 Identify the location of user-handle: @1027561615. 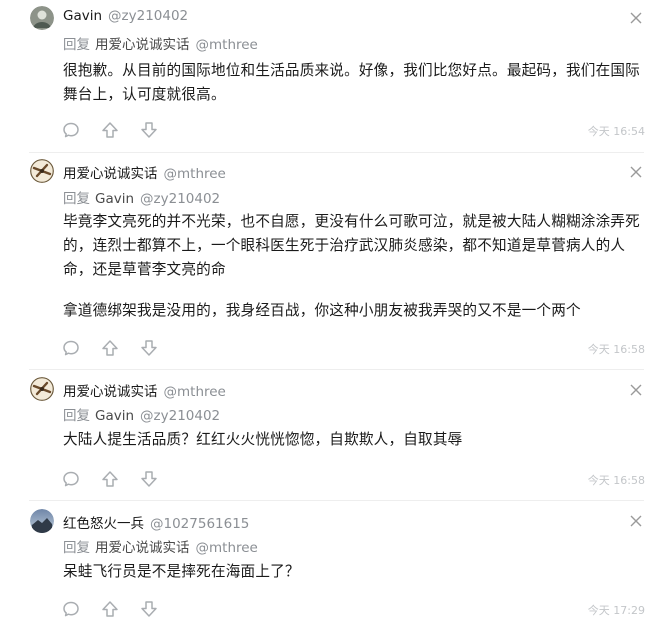
(199, 524).